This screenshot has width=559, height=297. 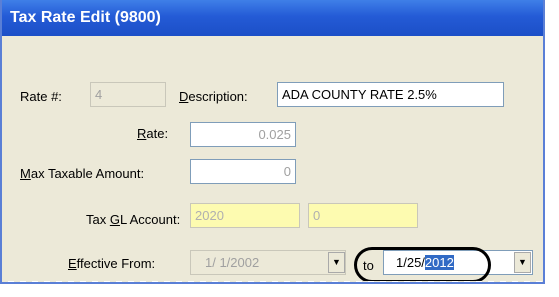 What do you see at coordinates (243, 134) in the screenshot?
I see `rate-field: 0.025` at bounding box center [243, 134].